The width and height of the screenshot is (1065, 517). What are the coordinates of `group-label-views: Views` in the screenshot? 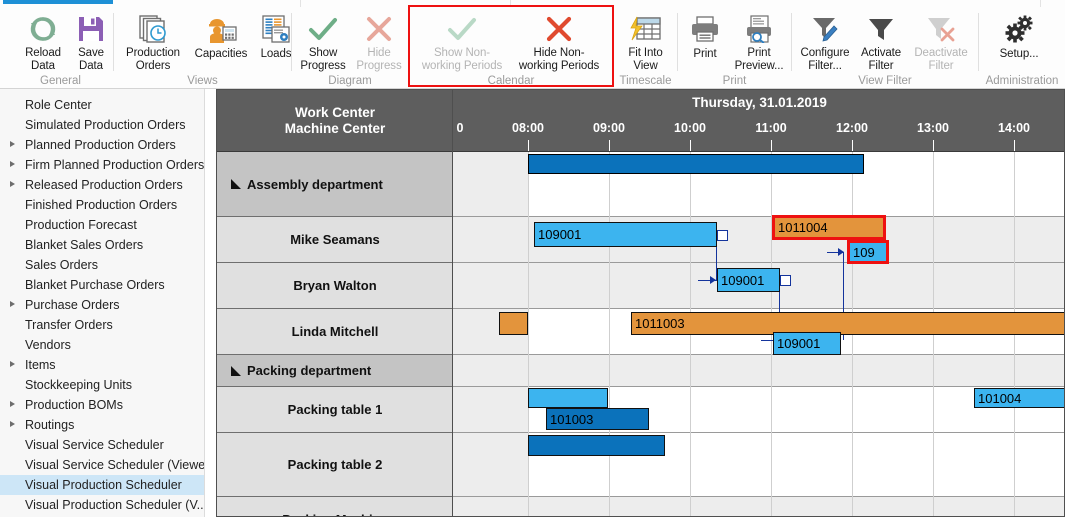 It's located at (202, 81).